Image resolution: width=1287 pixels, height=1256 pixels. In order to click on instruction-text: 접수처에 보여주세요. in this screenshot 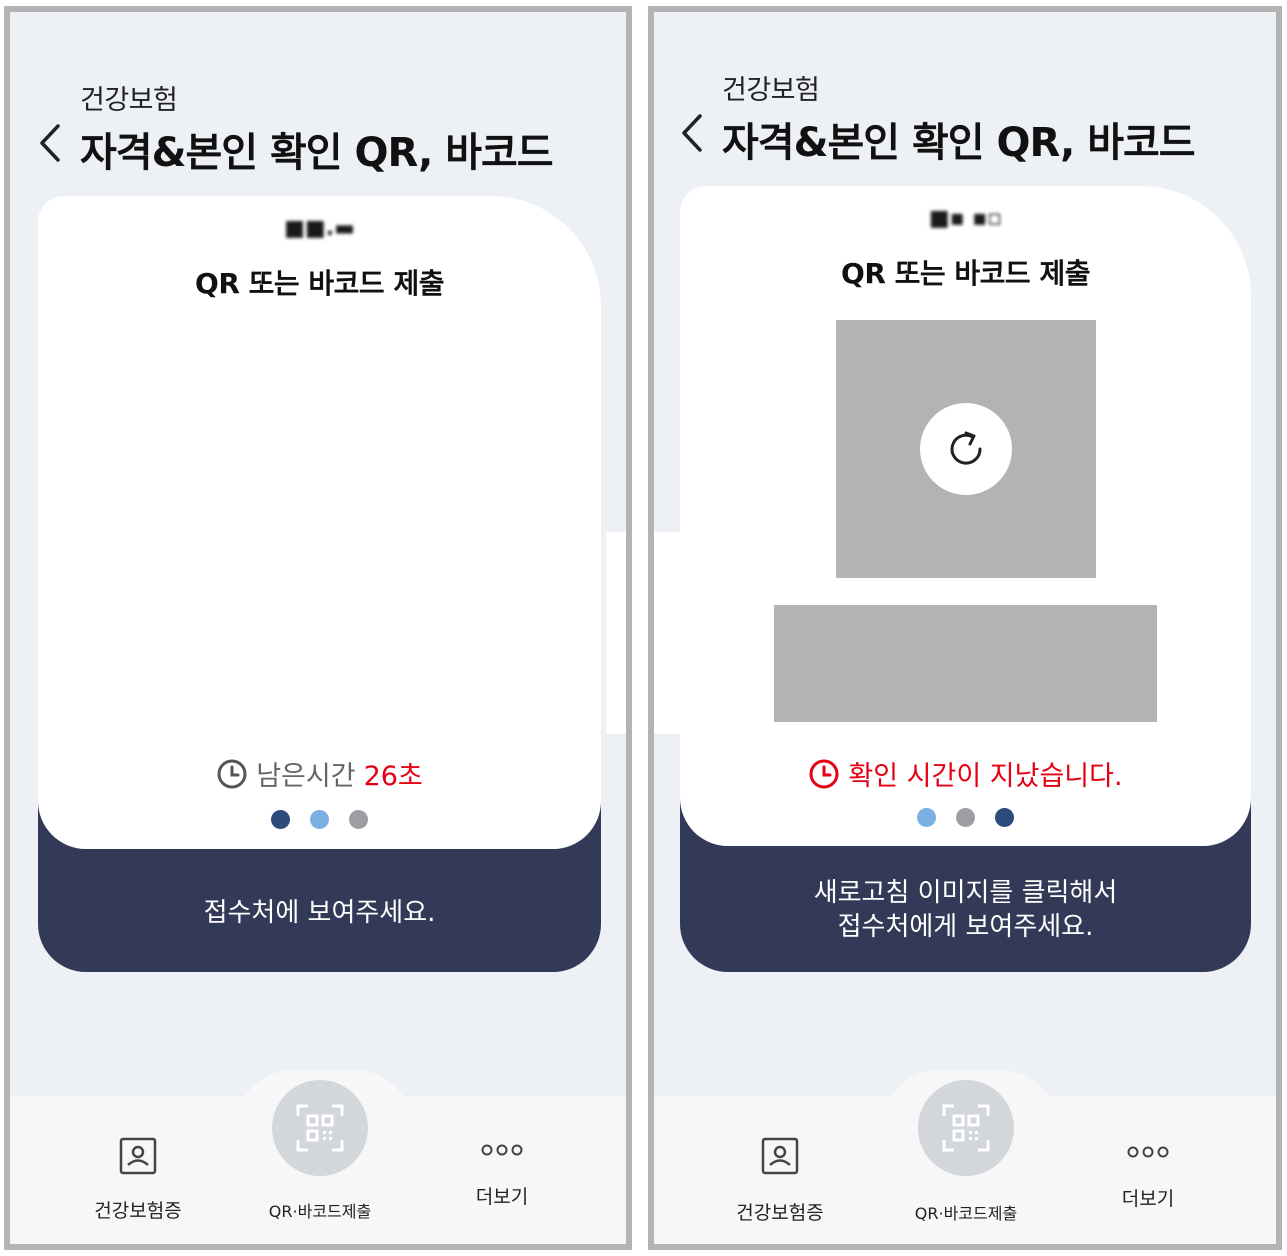, I will do `click(319, 913)`.